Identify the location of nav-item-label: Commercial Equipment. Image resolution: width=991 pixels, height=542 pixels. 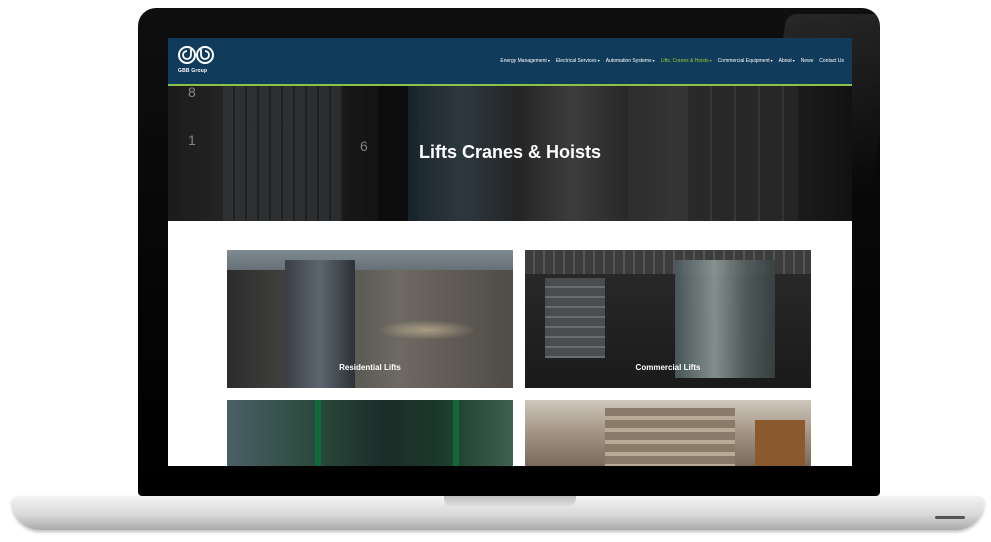
(743, 61).